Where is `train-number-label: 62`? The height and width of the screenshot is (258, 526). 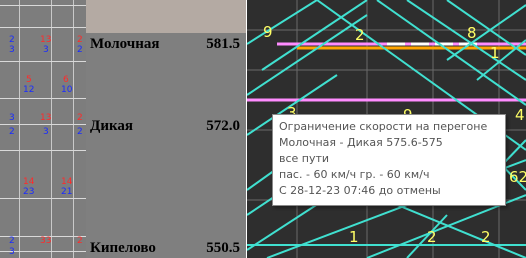
train-number-label: 62 is located at coordinates (517, 177).